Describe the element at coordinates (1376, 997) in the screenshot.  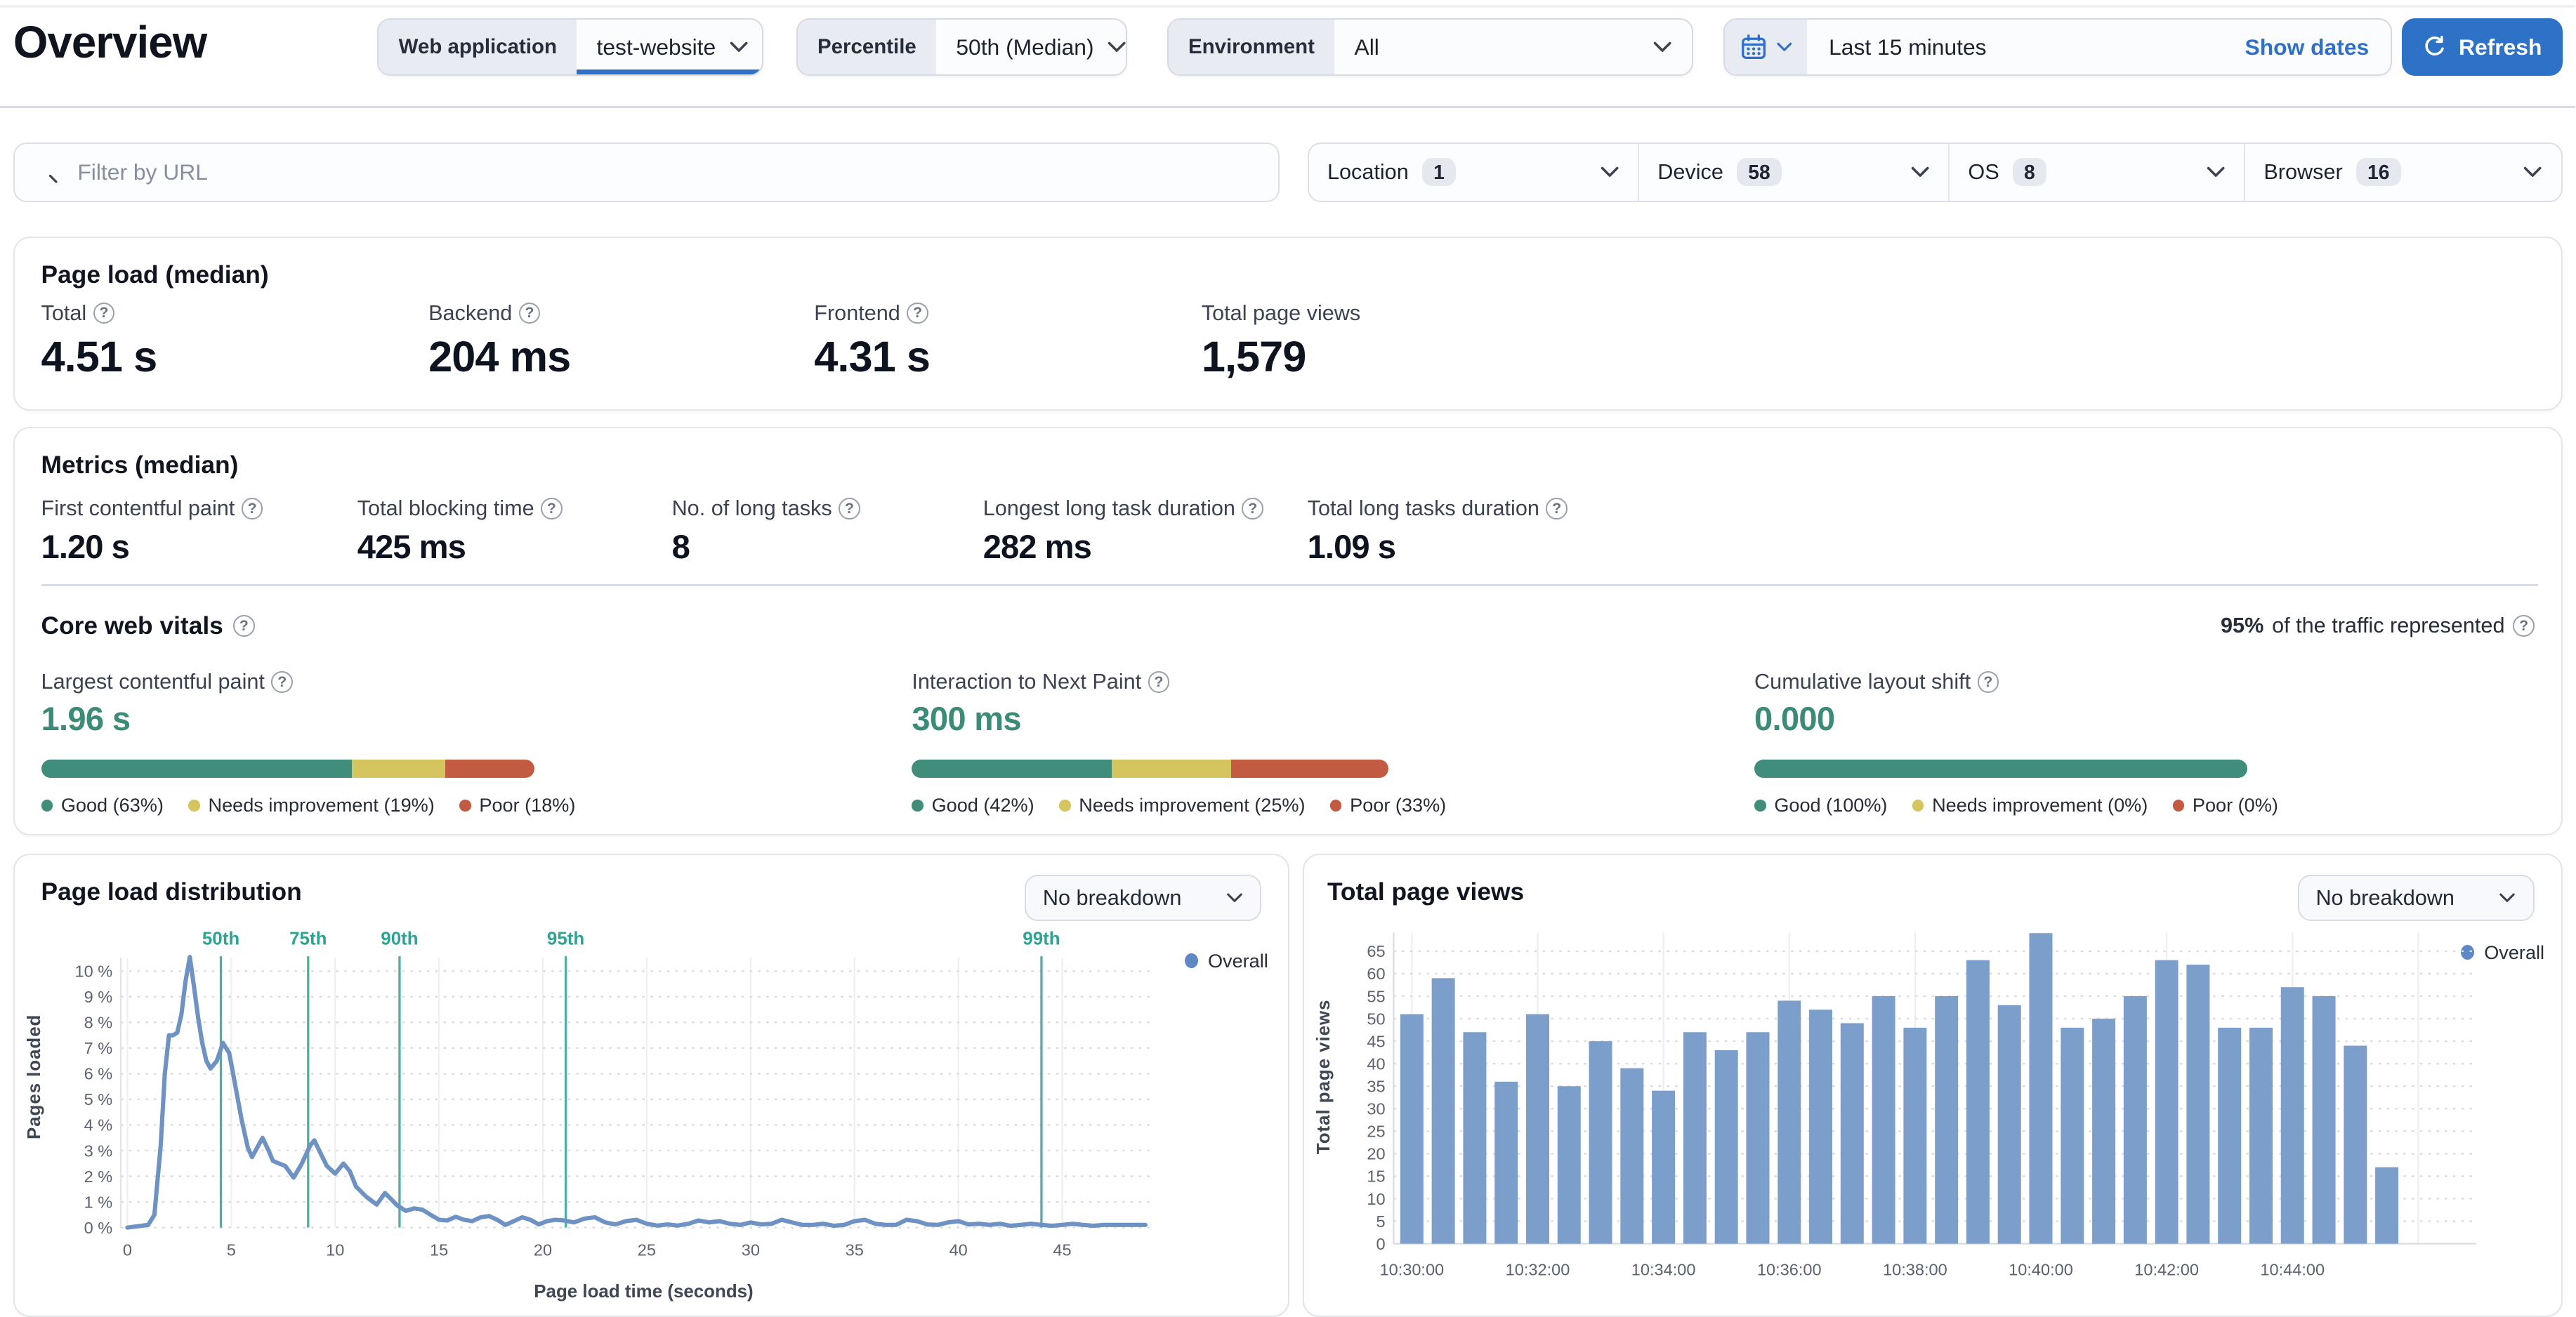
I see `svg-text: 55` at that location.